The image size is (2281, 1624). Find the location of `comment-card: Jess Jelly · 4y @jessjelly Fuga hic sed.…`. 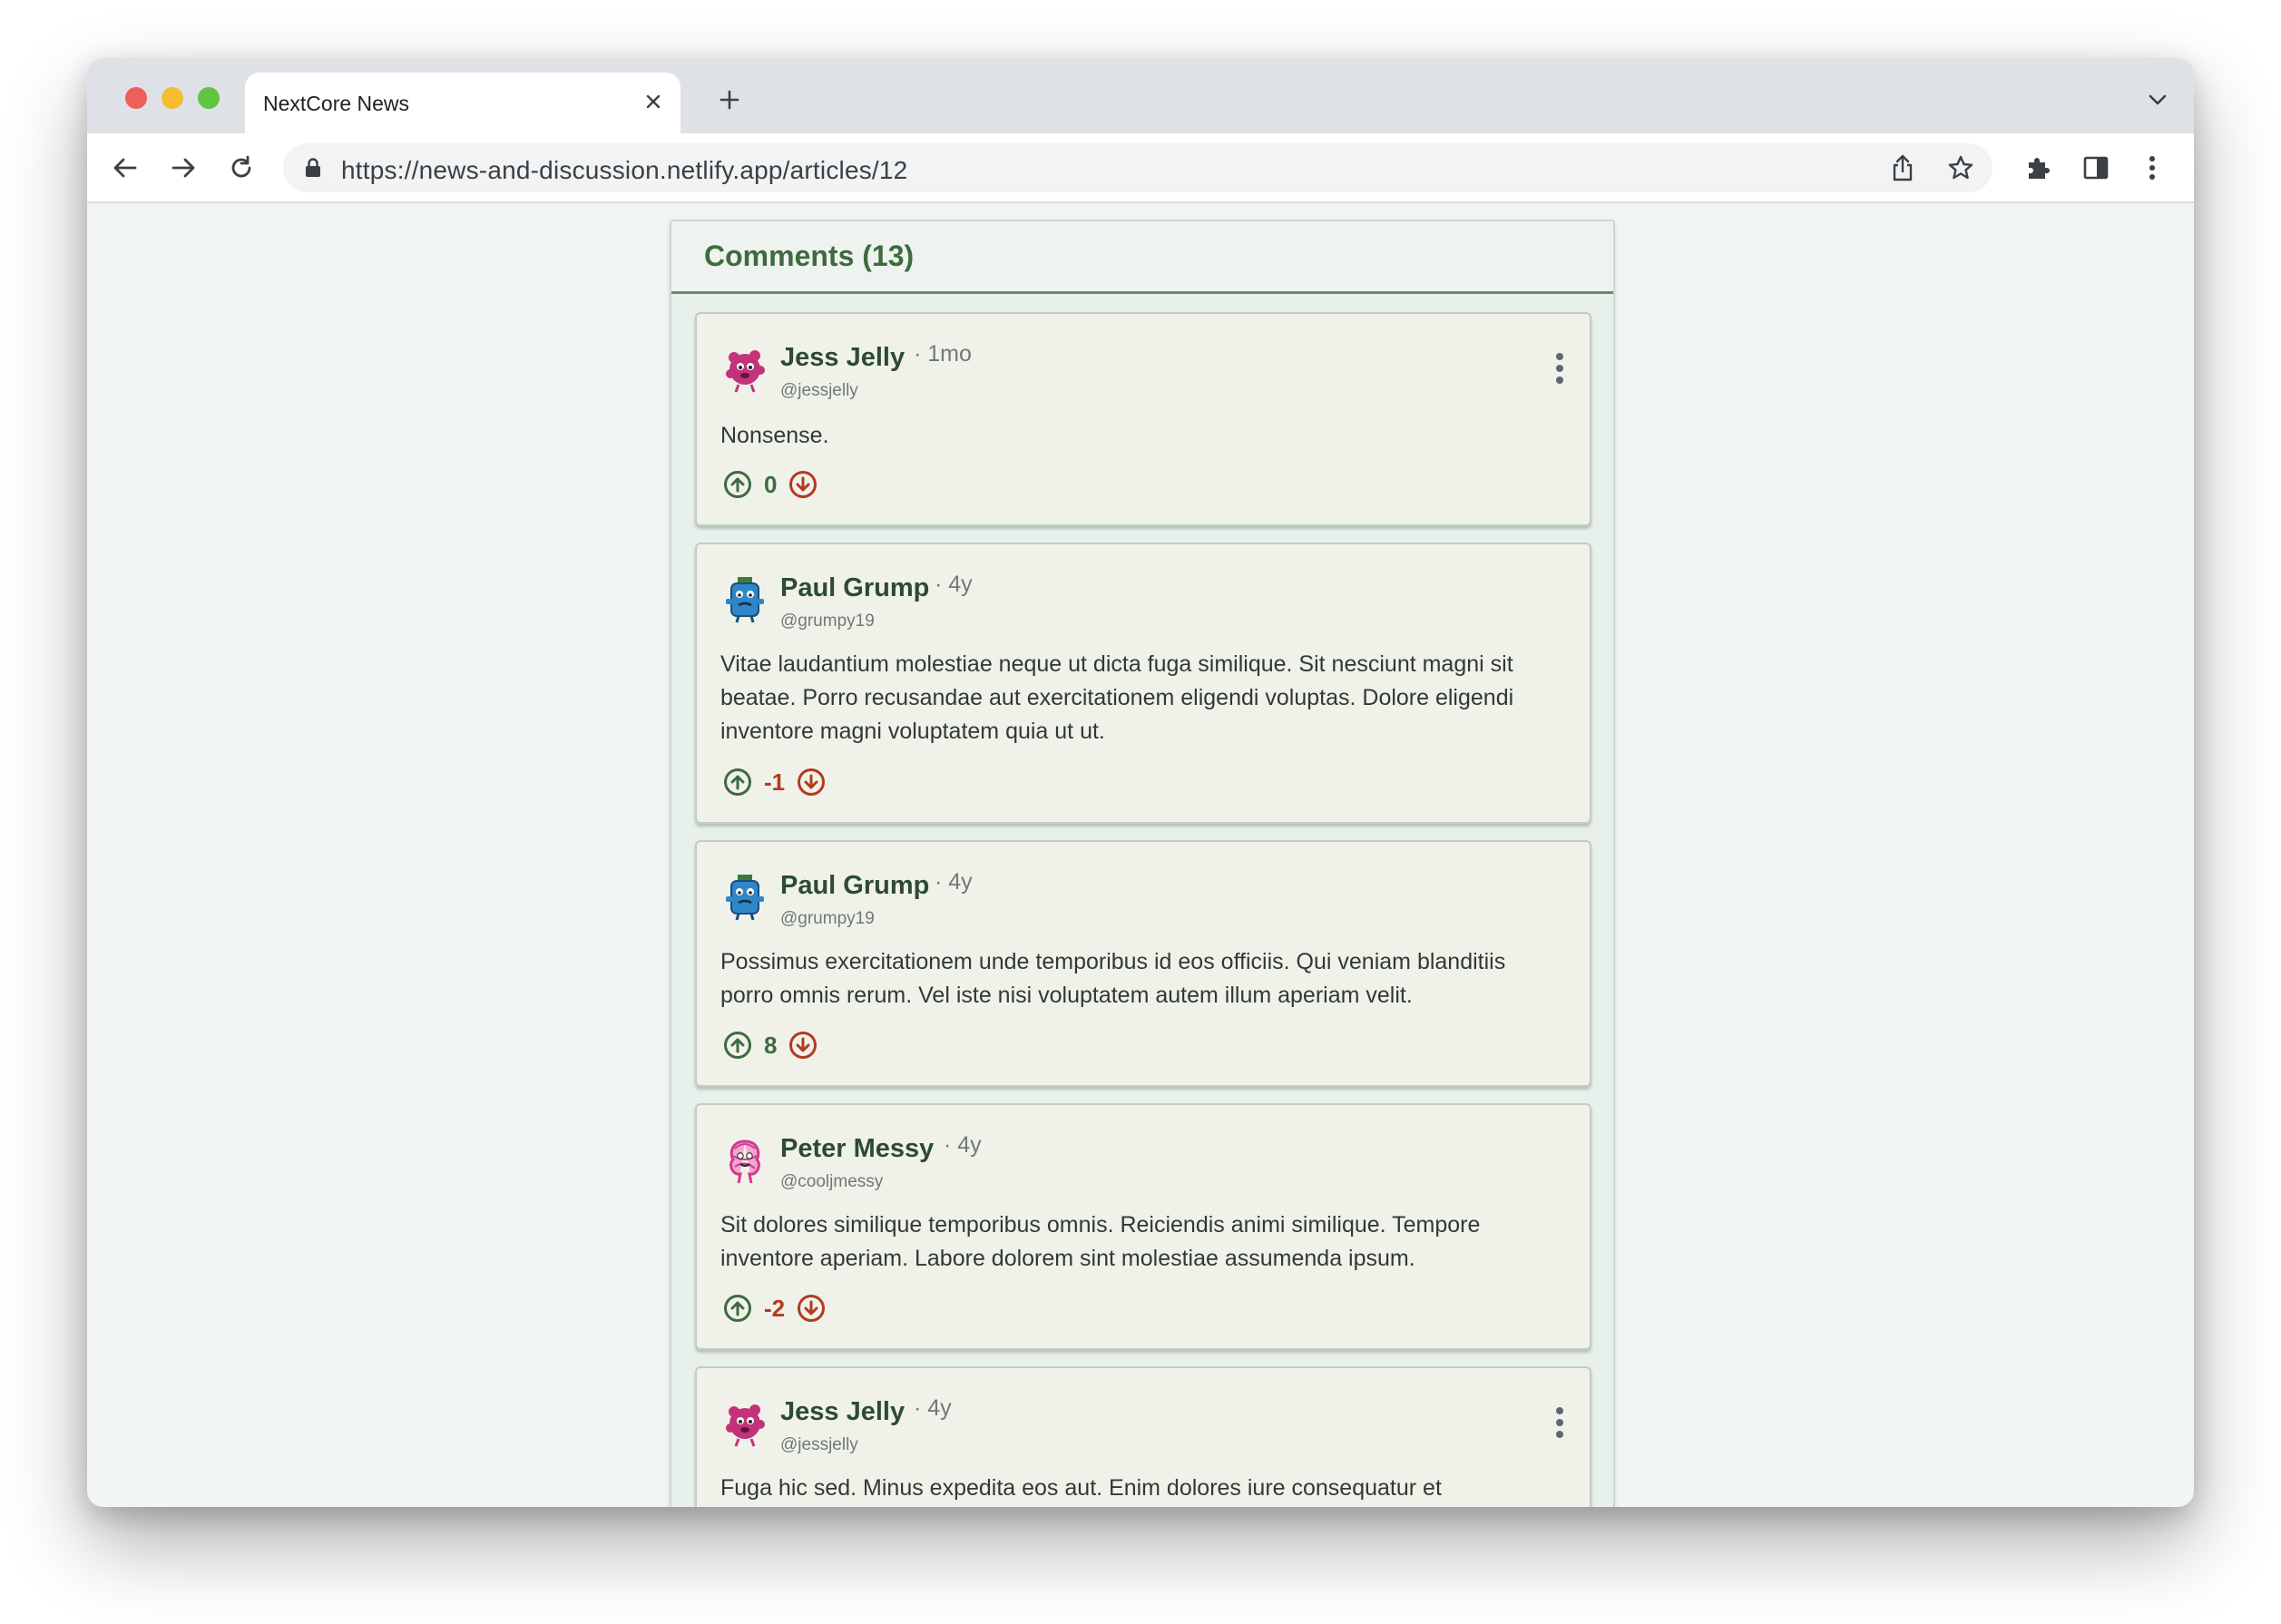

comment-card: Jess Jelly · 4y @jessjelly Fuga hic sed.… is located at coordinates (1143, 1436).